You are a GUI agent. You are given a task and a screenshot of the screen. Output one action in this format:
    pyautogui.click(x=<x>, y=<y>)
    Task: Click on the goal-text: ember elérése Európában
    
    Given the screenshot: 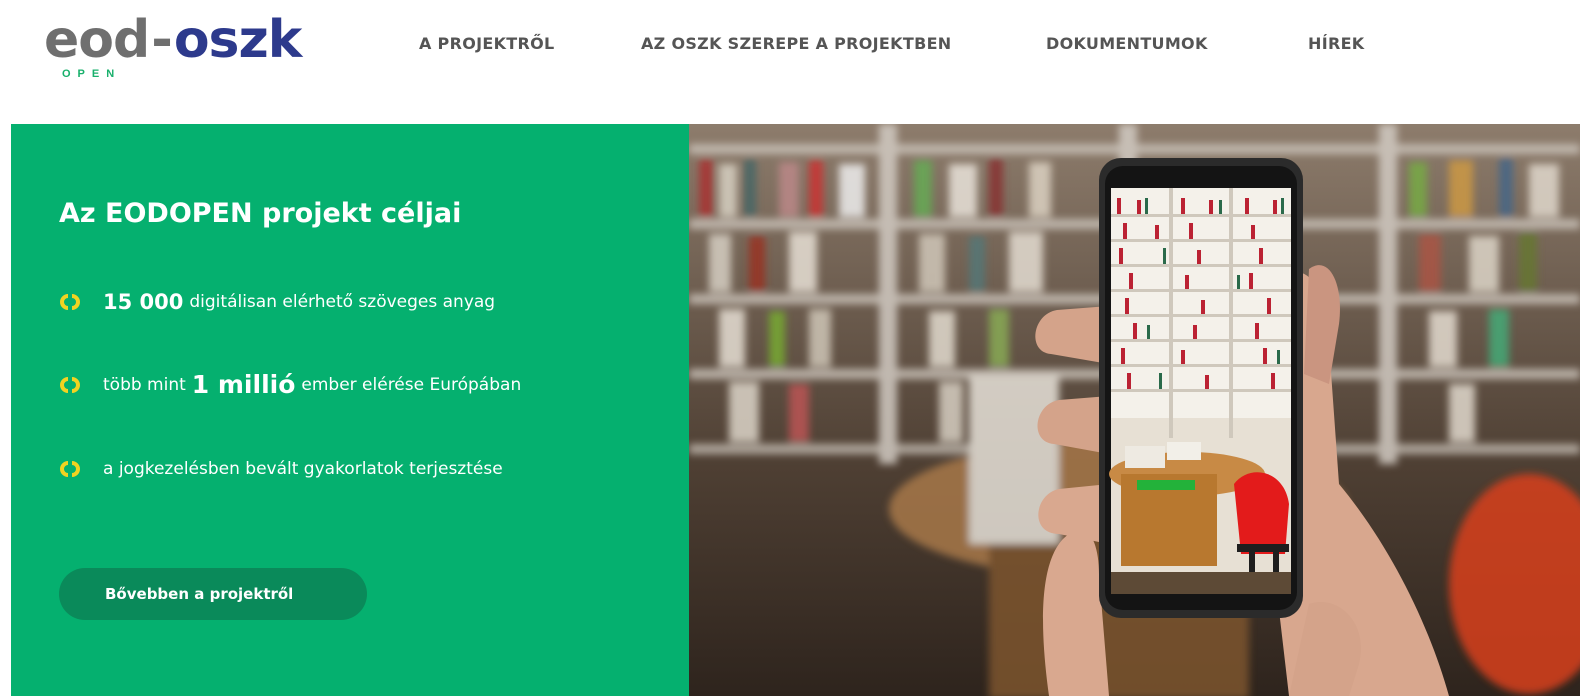 What is the action you would take?
    pyautogui.click(x=411, y=384)
    